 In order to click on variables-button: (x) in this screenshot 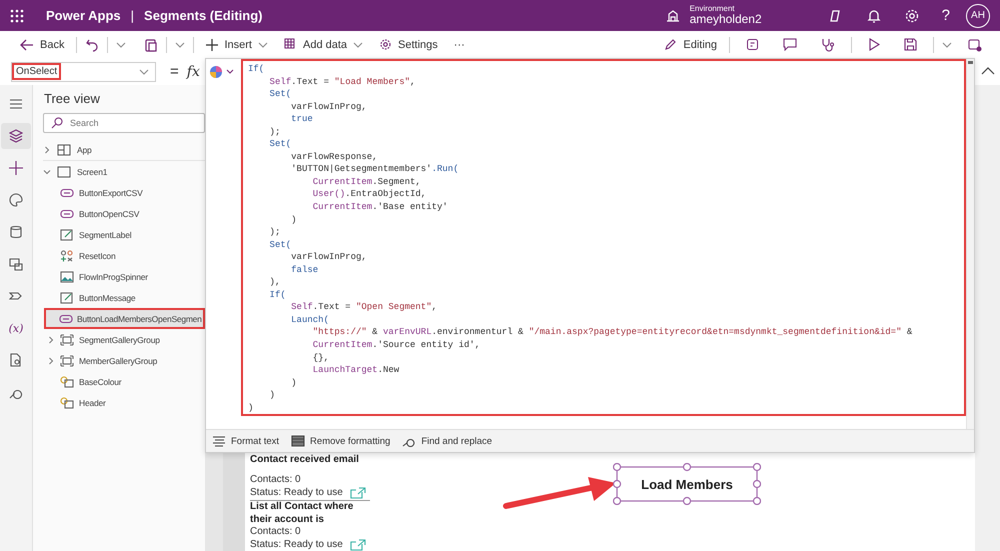, I will do `click(16, 328)`.